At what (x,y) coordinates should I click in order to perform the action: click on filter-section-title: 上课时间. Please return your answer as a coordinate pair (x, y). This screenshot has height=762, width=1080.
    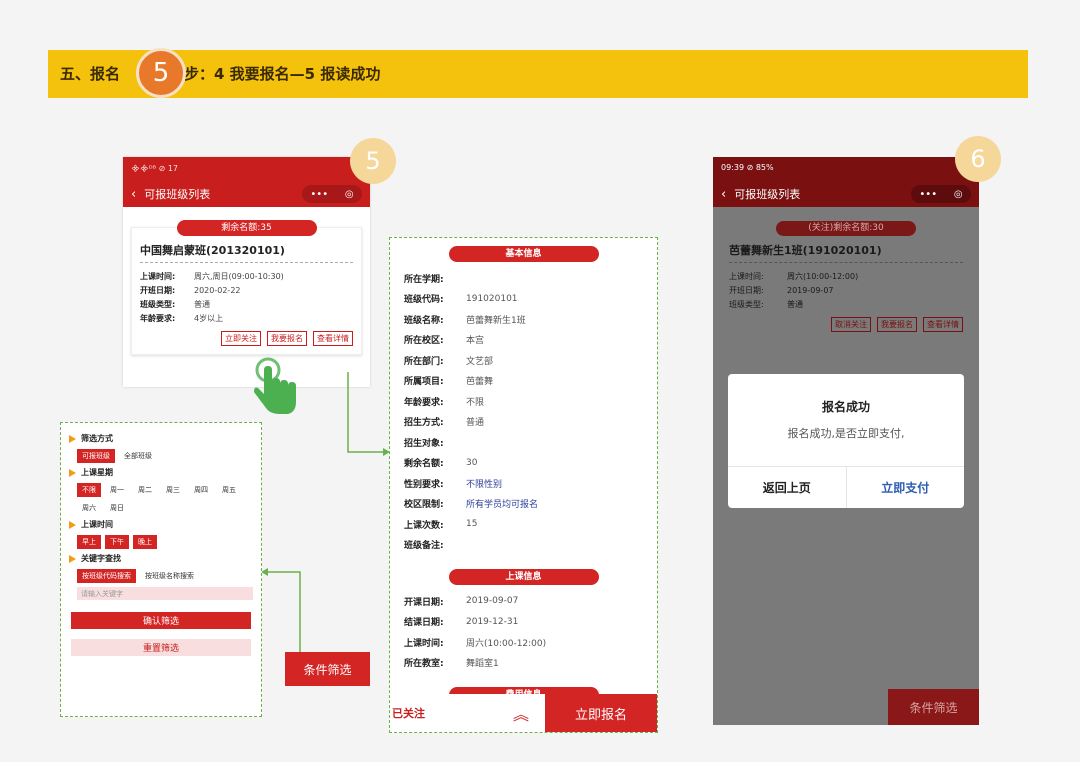
    Looking at the image, I should click on (97, 524).